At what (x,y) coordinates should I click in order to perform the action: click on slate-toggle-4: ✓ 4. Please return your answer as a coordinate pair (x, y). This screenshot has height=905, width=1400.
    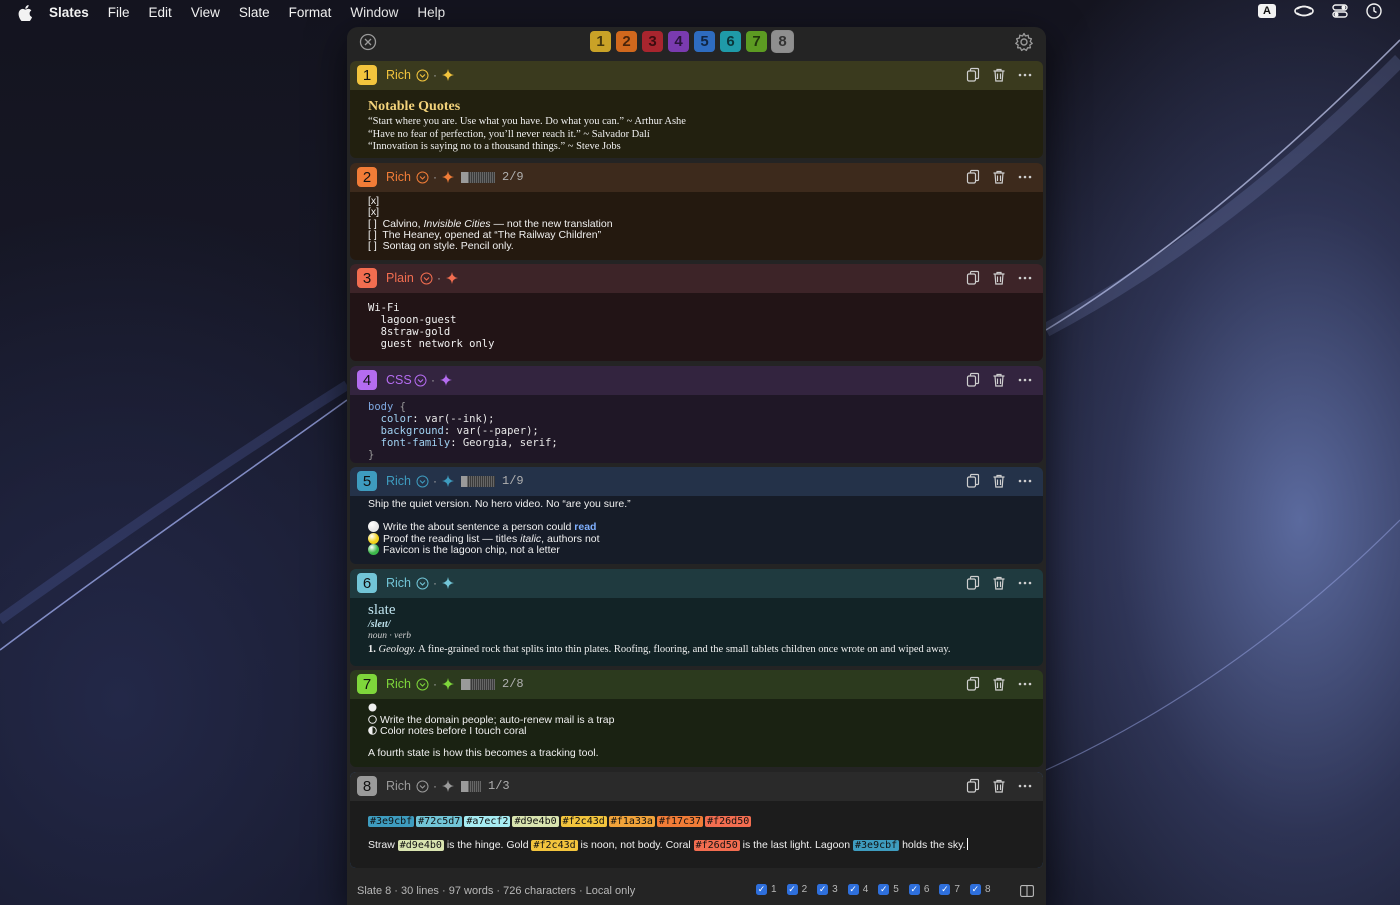
    Looking at the image, I should click on (857, 889).